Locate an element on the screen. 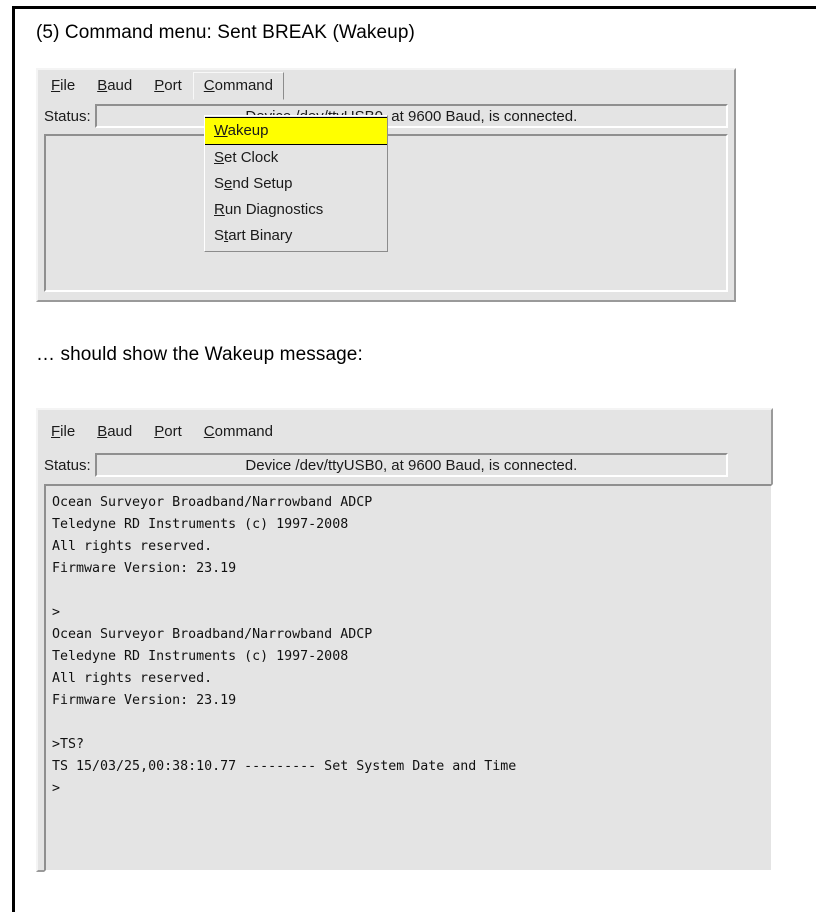 The height and width of the screenshot is (912, 816). menubar-bottom: File Baud Port Command is located at coordinates (162, 432).